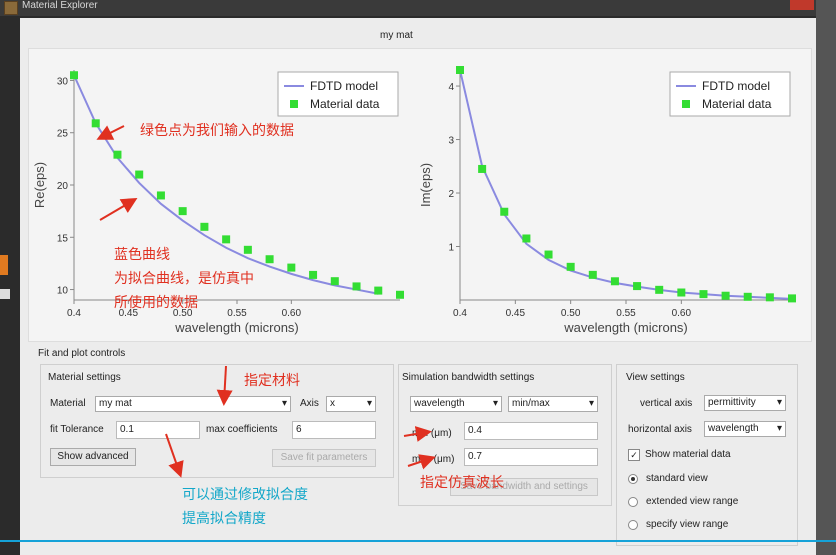 This screenshot has height=555, width=836. What do you see at coordinates (110, 132) in the screenshot?
I see `arrow-green-points` at bounding box center [110, 132].